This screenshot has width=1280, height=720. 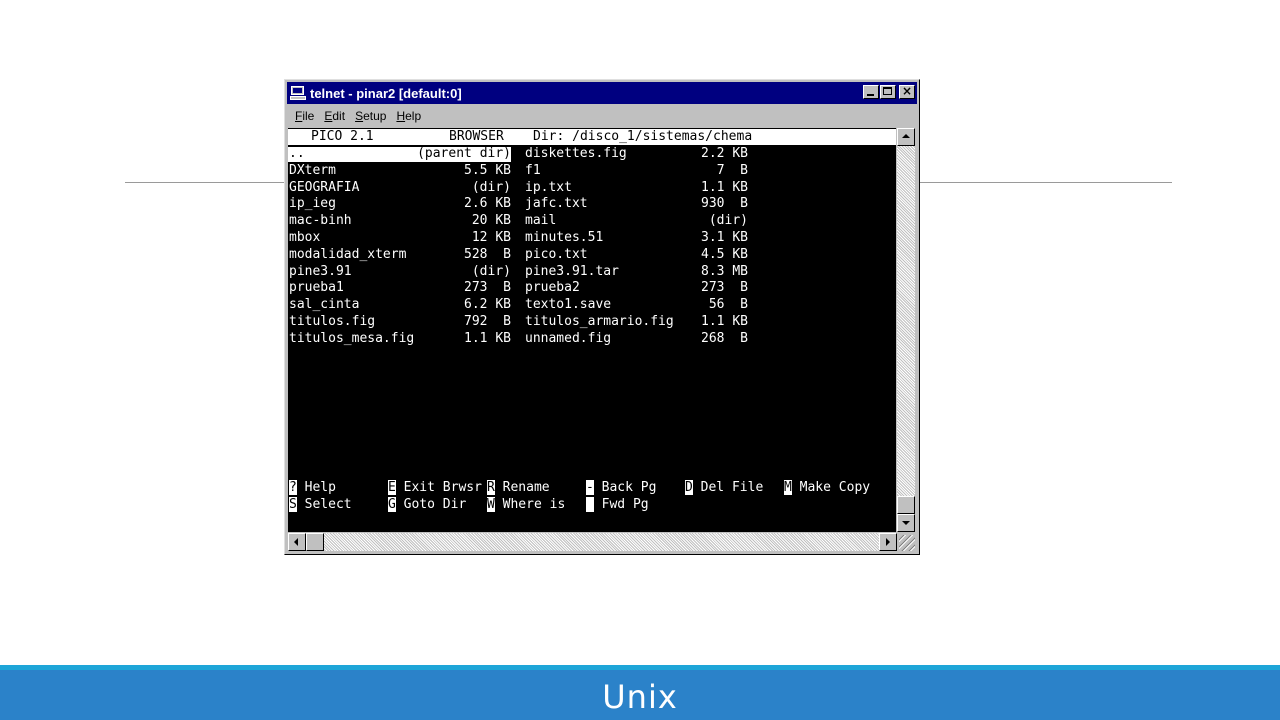 I want to click on close-button: ×, so click(x=907, y=91).